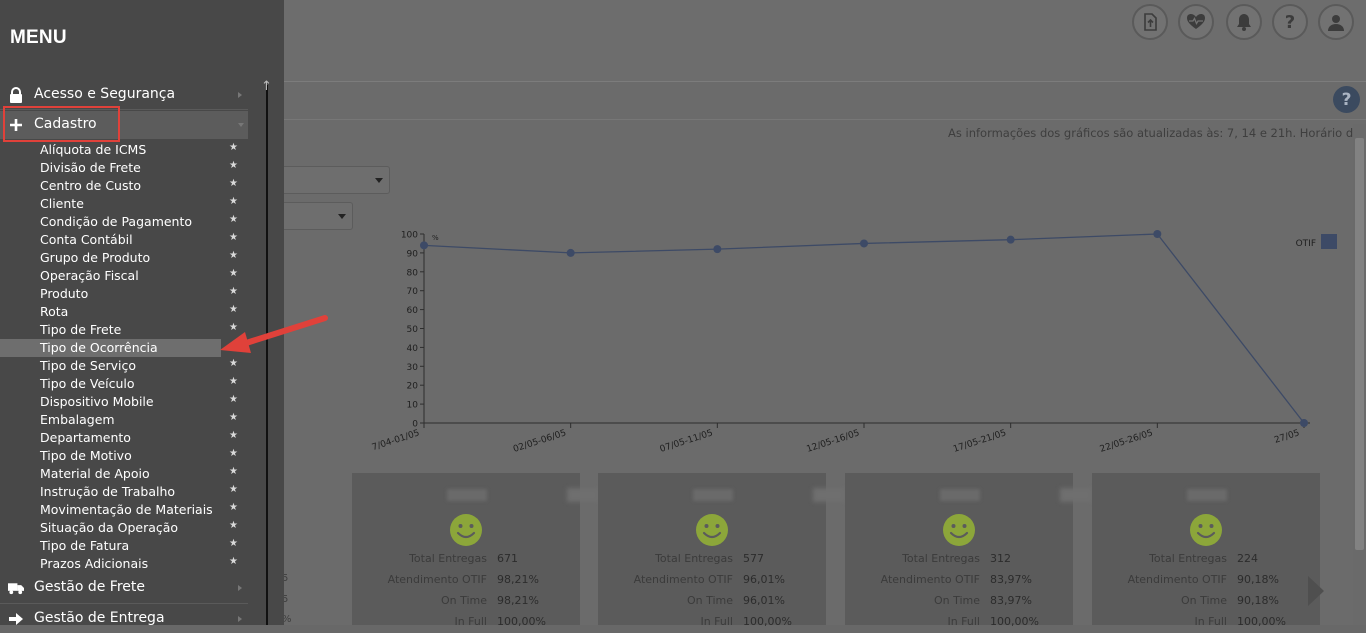 Image resolution: width=1366 pixels, height=633 pixels. Describe the element at coordinates (124, 95) in the screenshot. I see `menu-section-acesso-seguranca: Acesso e Segurança` at that location.